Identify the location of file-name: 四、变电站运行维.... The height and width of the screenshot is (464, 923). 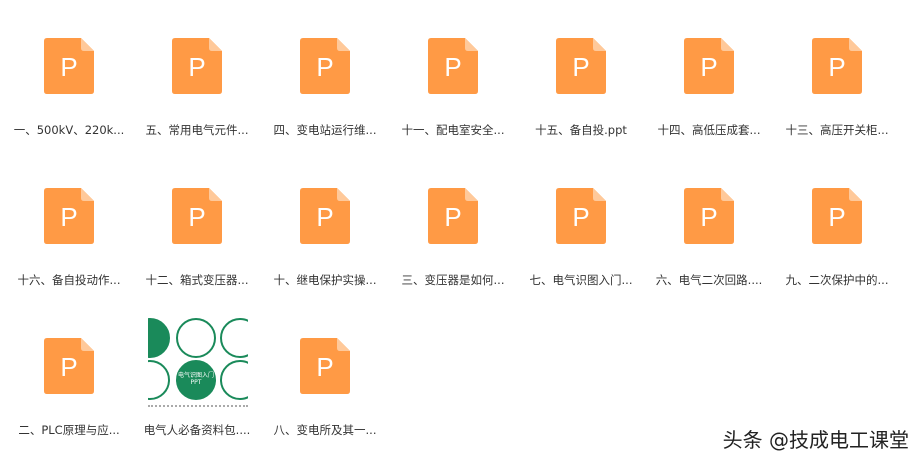
(325, 130).